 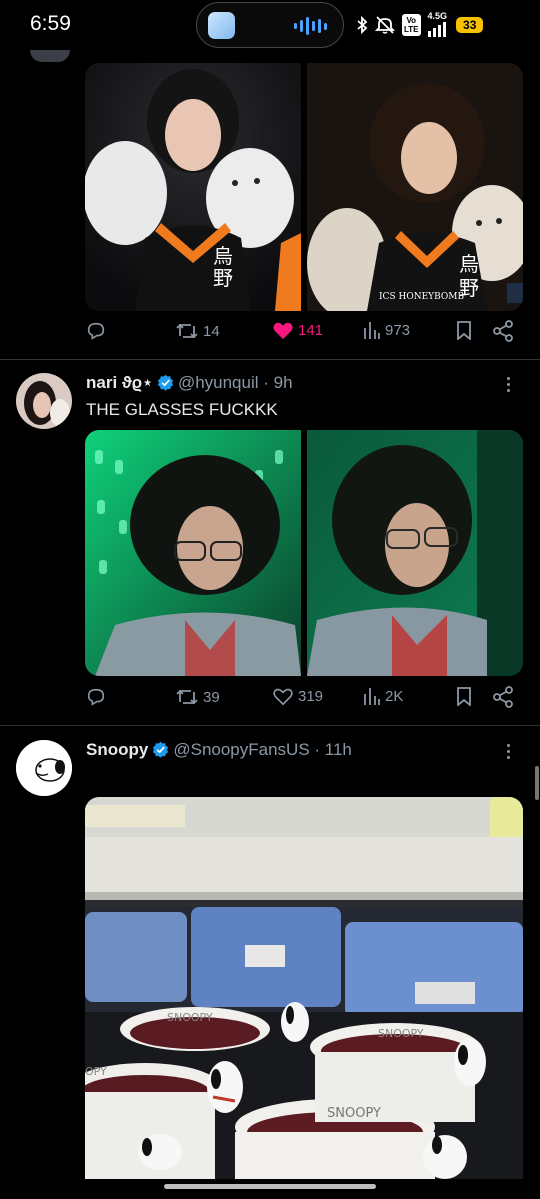 I want to click on heart-filled-icon, so click(x=283, y=331).